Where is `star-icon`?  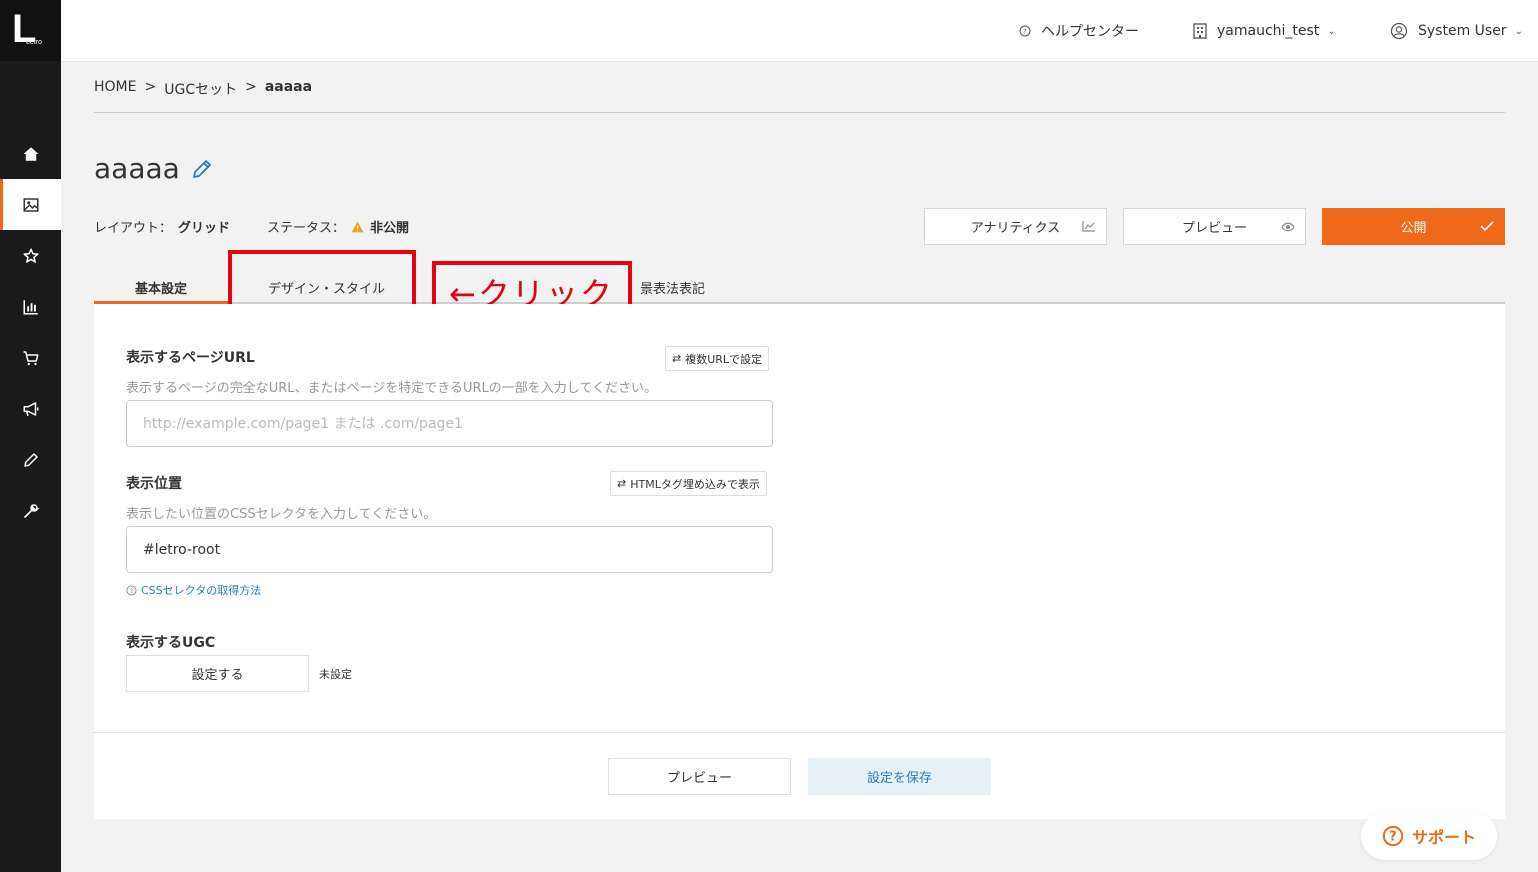 star-icon is located at coordinates (30, 255).